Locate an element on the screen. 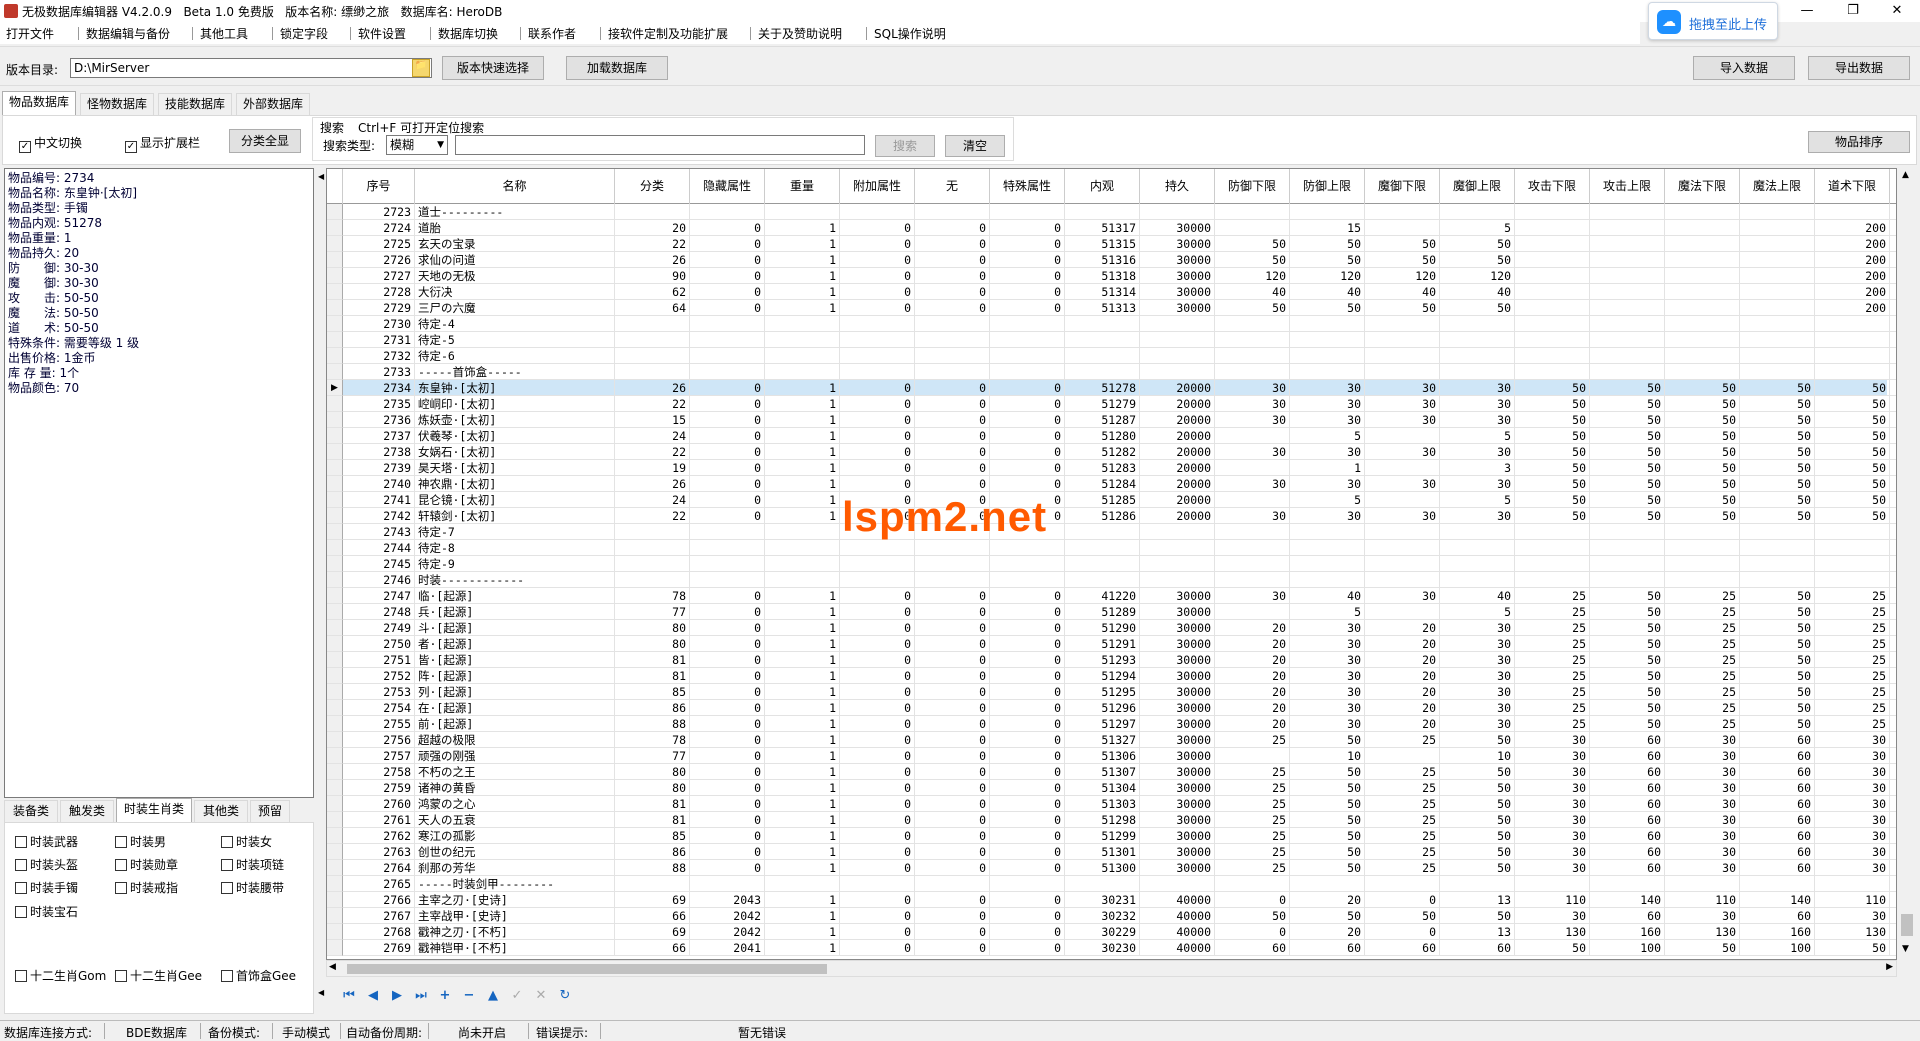 The width and height of the screenshot is (1920, 1041). table-cell: 200 is located at coordinates (1852, 260).